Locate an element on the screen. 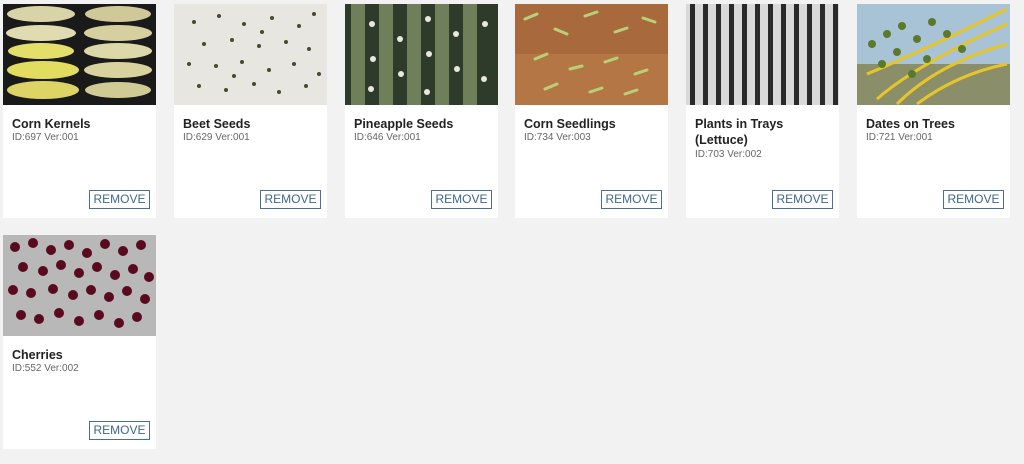  plants-in-trays-thumbnail is located at coordinates (762, 54).